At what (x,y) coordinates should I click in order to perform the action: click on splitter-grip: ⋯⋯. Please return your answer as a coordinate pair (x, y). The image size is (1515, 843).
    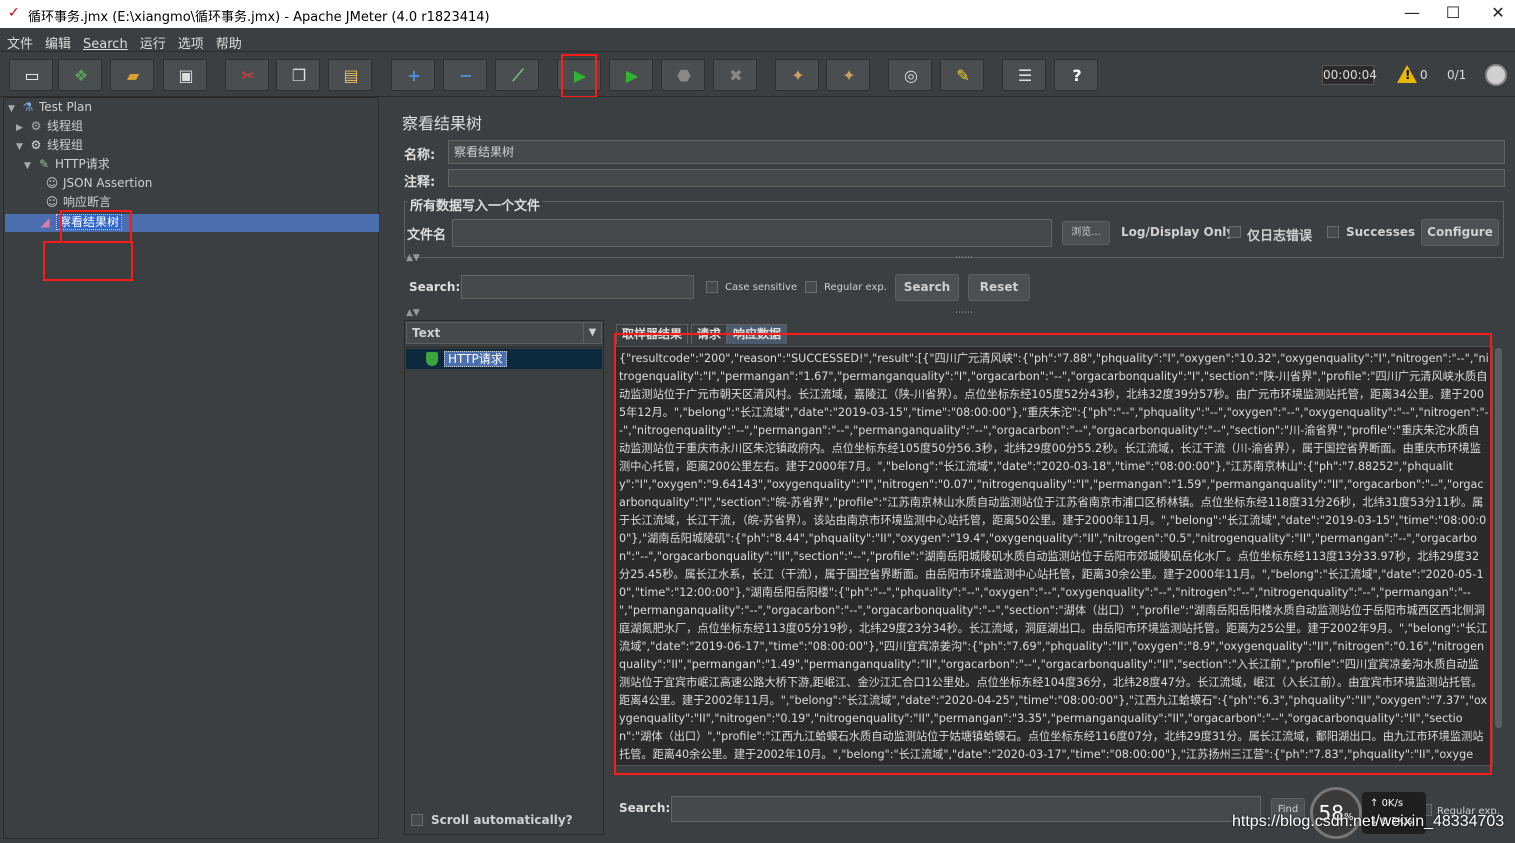
    Looking at the image, I should click on (964, 258).